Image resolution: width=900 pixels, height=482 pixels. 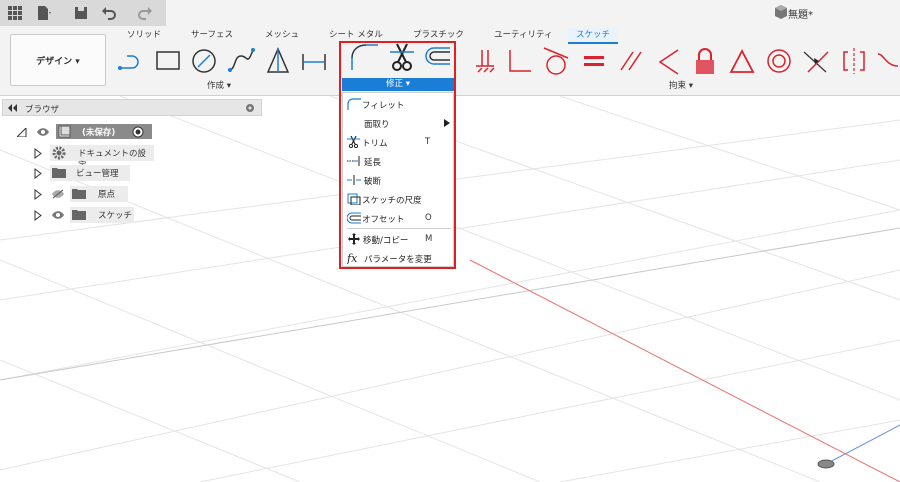 I want to click on break-icon, so click(x=354, y=180).